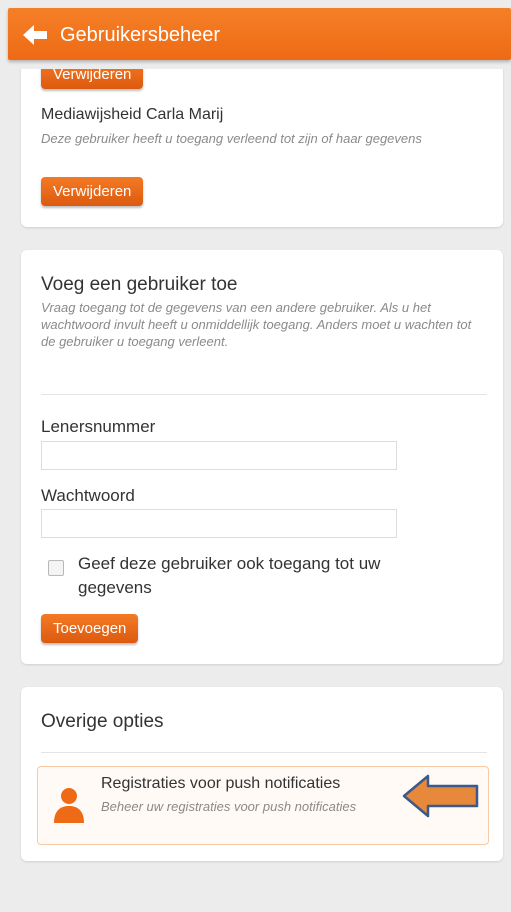 The height and width of the screenshot is (912, 511). What do you see at coordinates (88, 495) in the screenshot?
I see `wachtwoord-label: Wachtwoord` at bounding box center [88, 495].